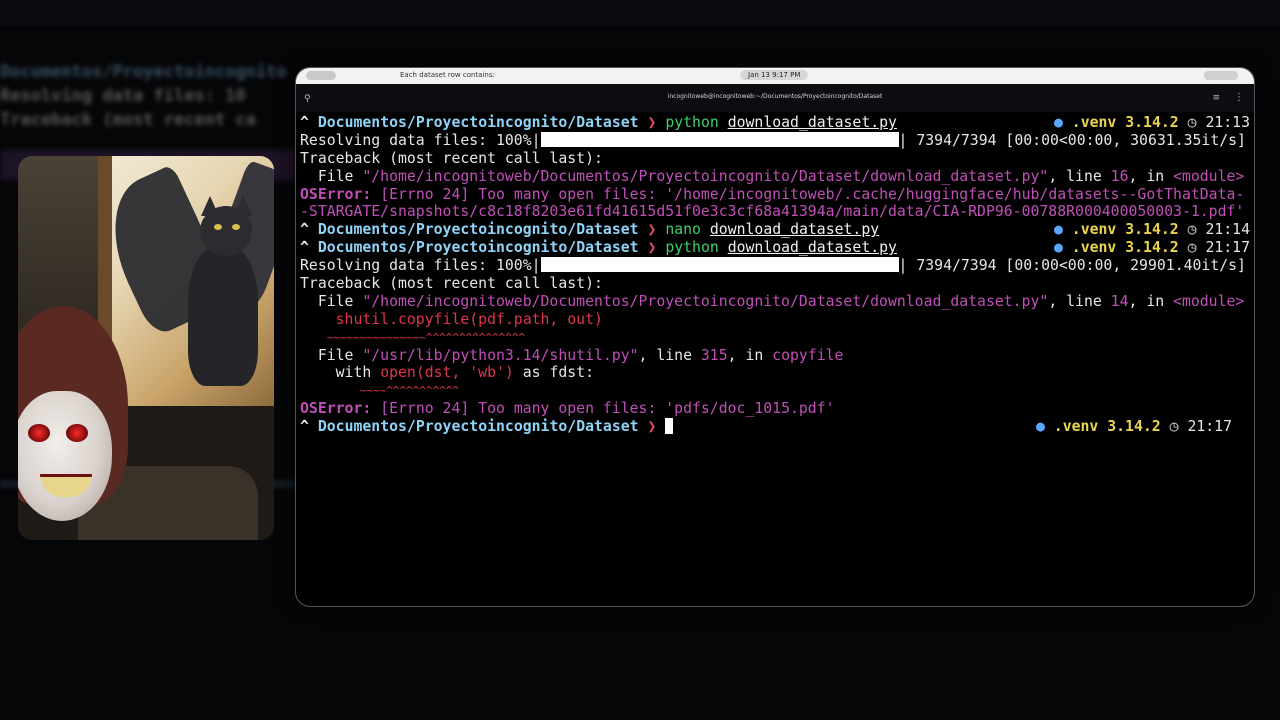 This screenshot has width=1280, height=720. What do you see at coordinates (123, 96) in the screenshot?
I see `bg-line-2: Resolving data files: 10` at bounding box center [123, 96].